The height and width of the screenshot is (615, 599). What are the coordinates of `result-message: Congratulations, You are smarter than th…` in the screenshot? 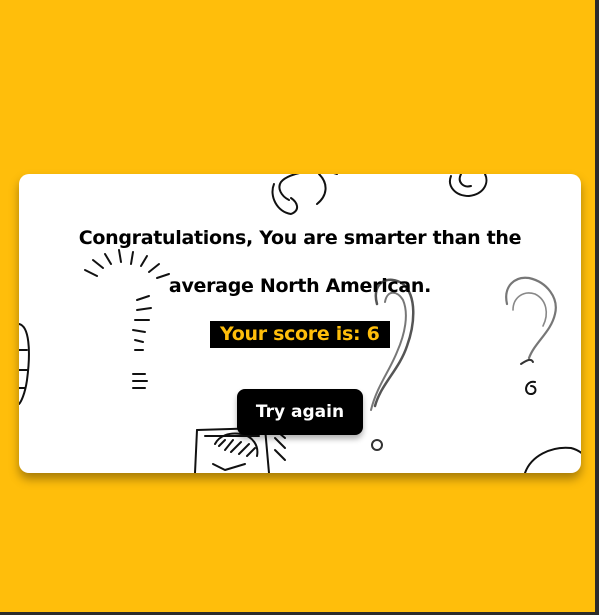 It's located at (300, 262).